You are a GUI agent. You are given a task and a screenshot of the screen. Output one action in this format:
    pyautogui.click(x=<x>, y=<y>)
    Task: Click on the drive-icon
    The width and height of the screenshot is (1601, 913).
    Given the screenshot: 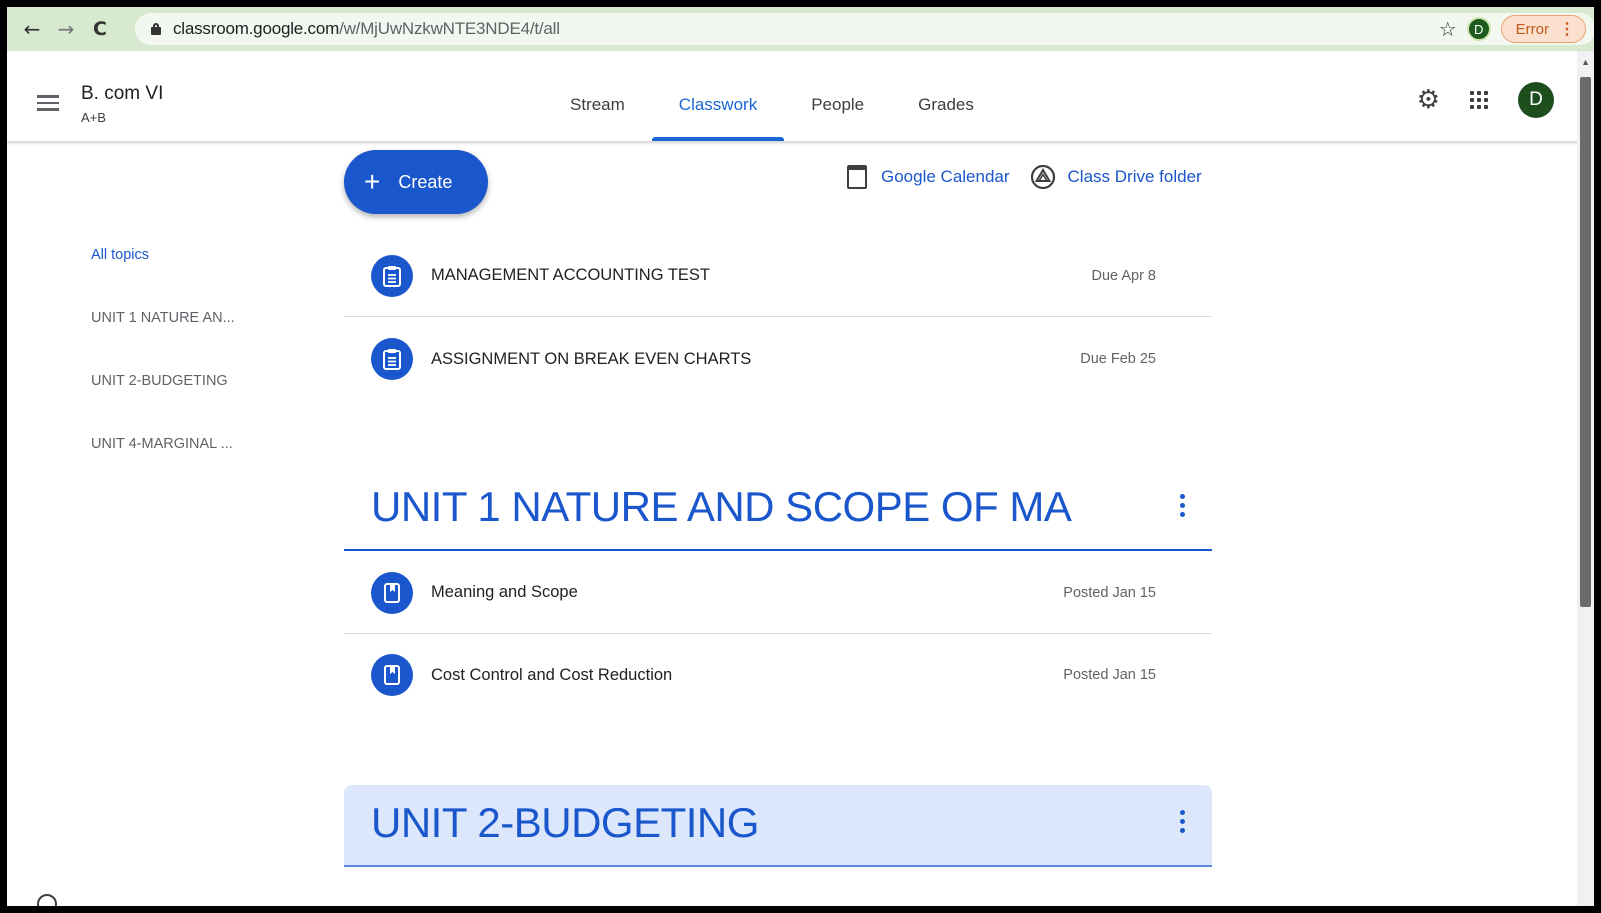 What is the action you would take?
    pyautogui.click(x=1042, y=177)
    